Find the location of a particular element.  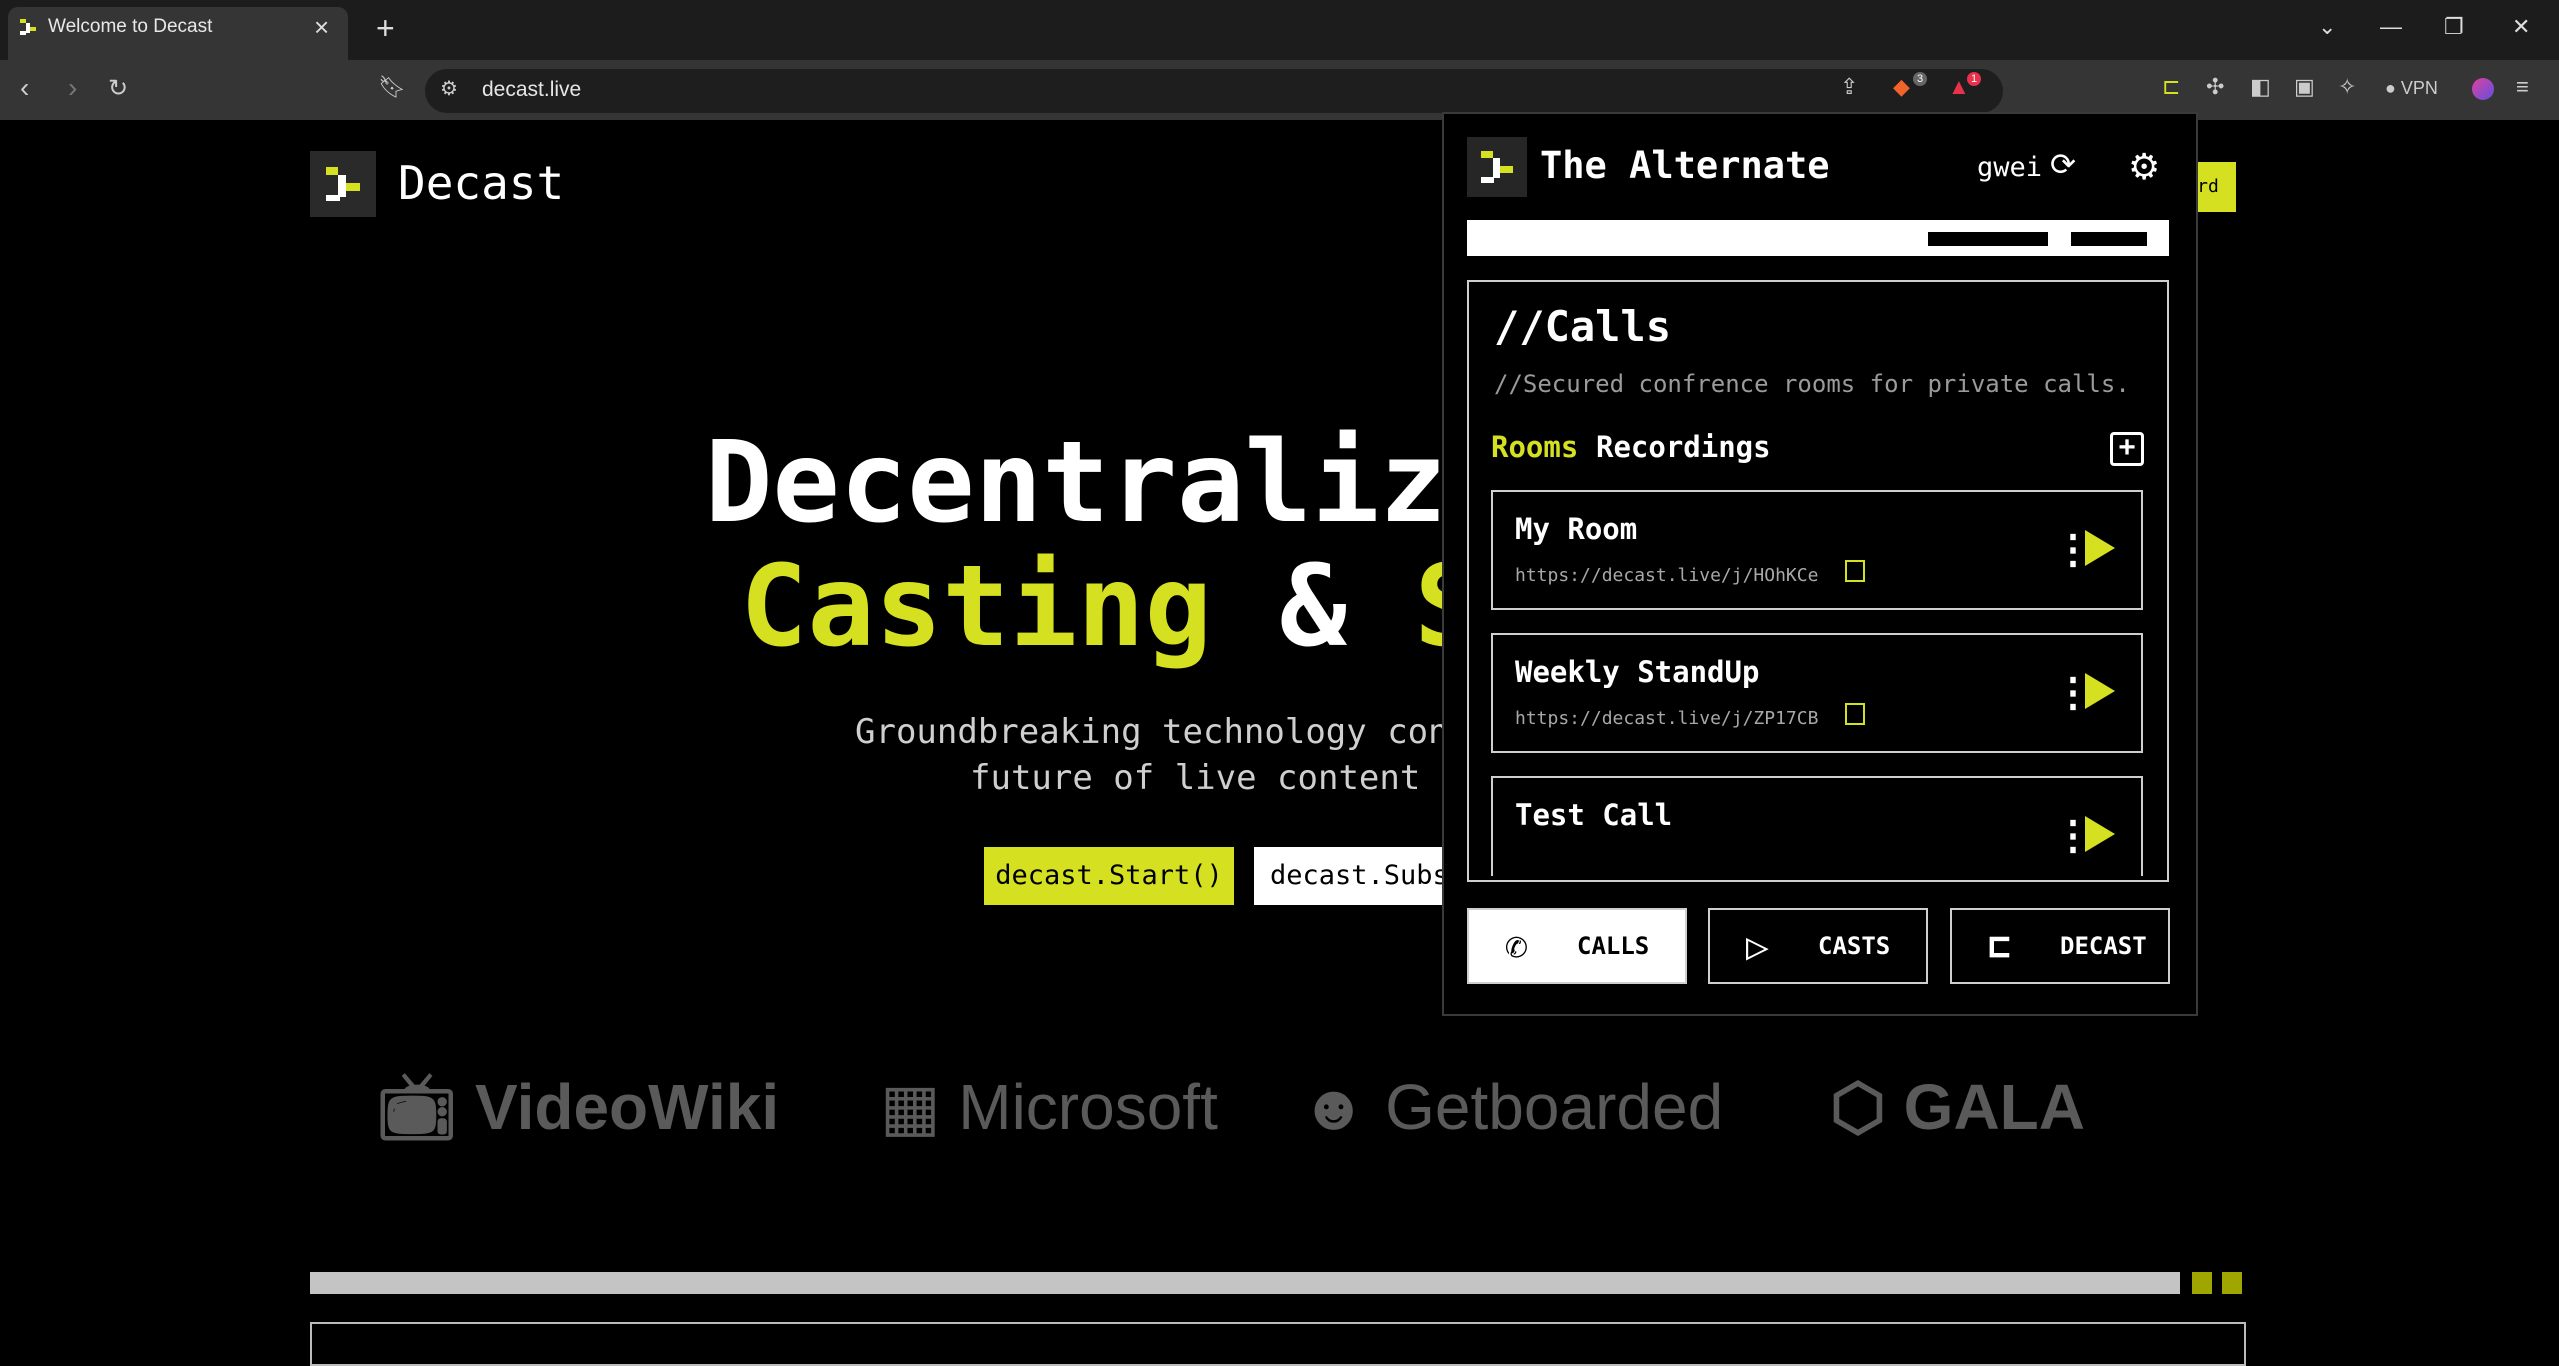

extensions-icon: ✣ is located at coordinates (2215, 87).